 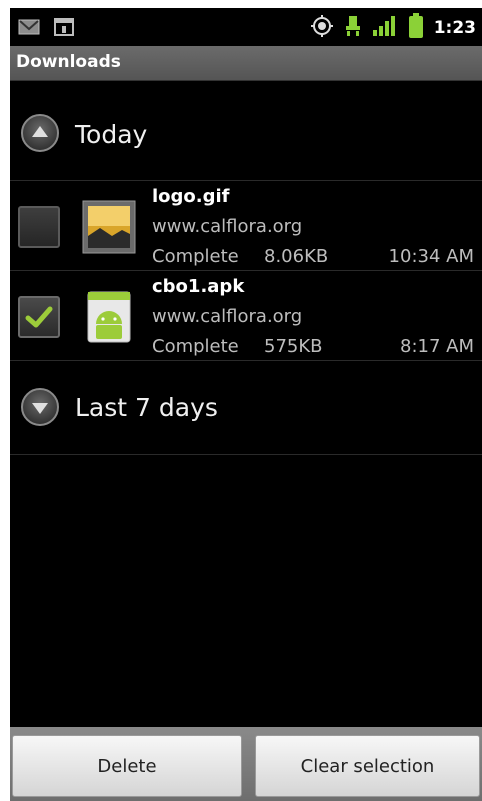 I want to click on checkmark-icon, so click(x=39, y=317).